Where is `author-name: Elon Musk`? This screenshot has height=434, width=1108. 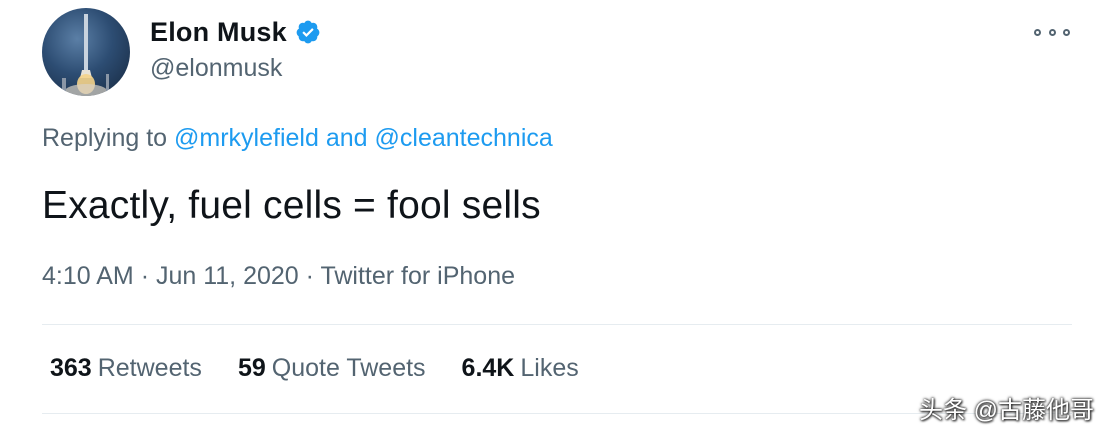 author-name: Elon Musk is located at coordinates (218, 32).